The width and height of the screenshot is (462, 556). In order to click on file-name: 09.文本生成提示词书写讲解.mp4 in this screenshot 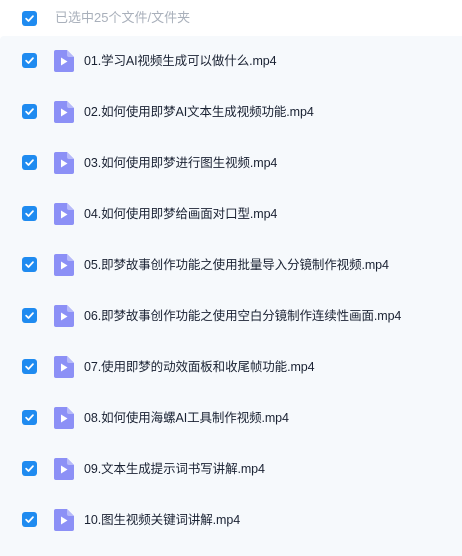, I will do `click(174, 469)`.